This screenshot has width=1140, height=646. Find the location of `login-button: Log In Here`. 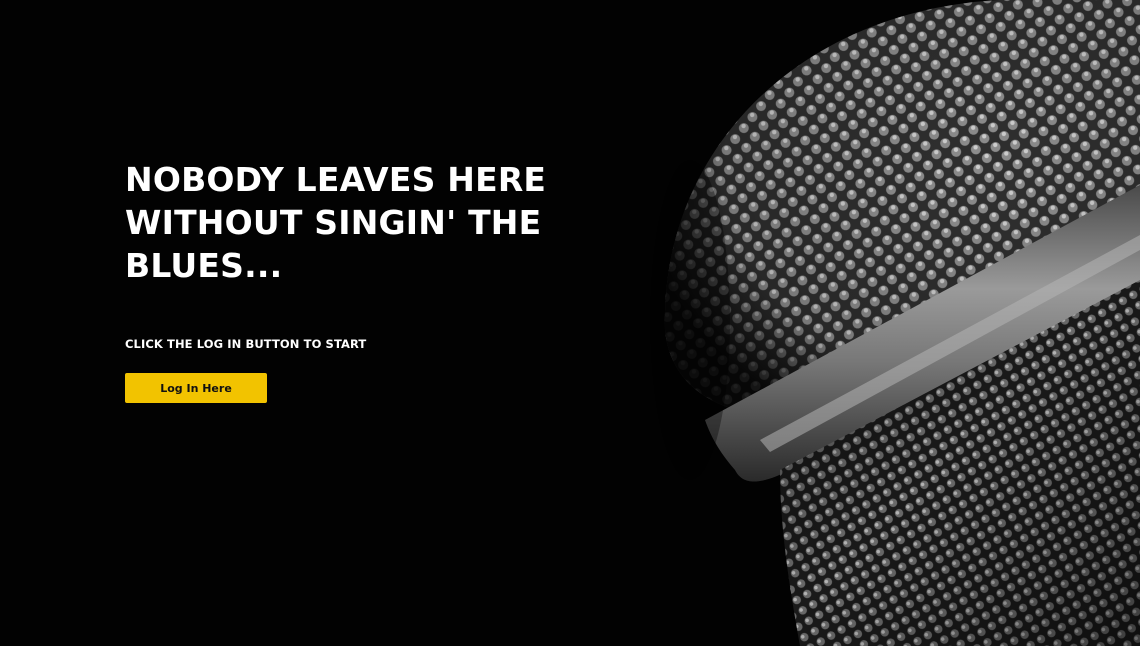

login-button: Log In Here is located at coordinates (196, 388).